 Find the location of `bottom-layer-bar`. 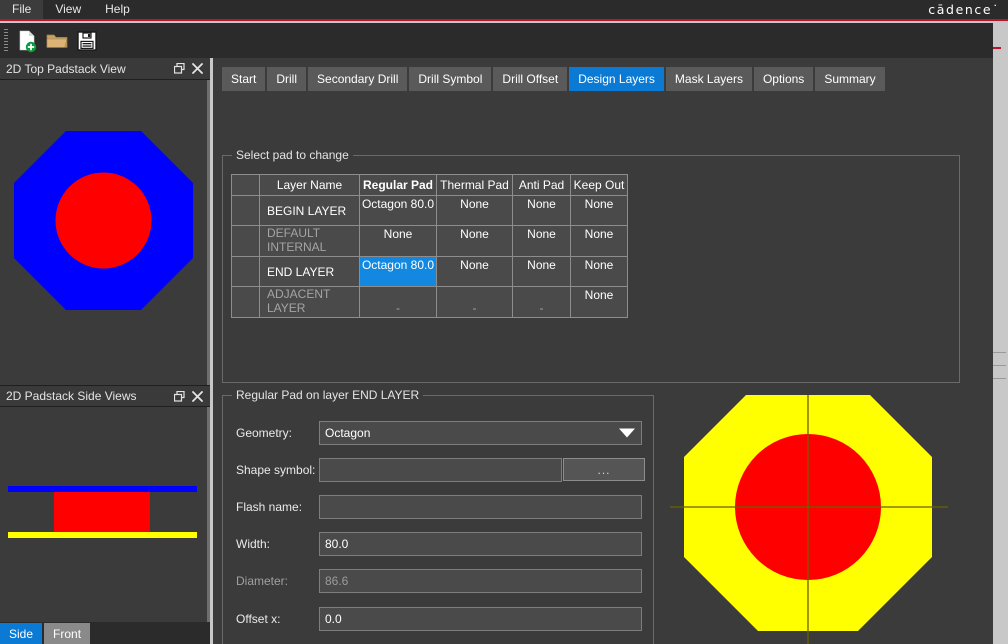

bottom-layer-bar is located at coordinates (102, 535).